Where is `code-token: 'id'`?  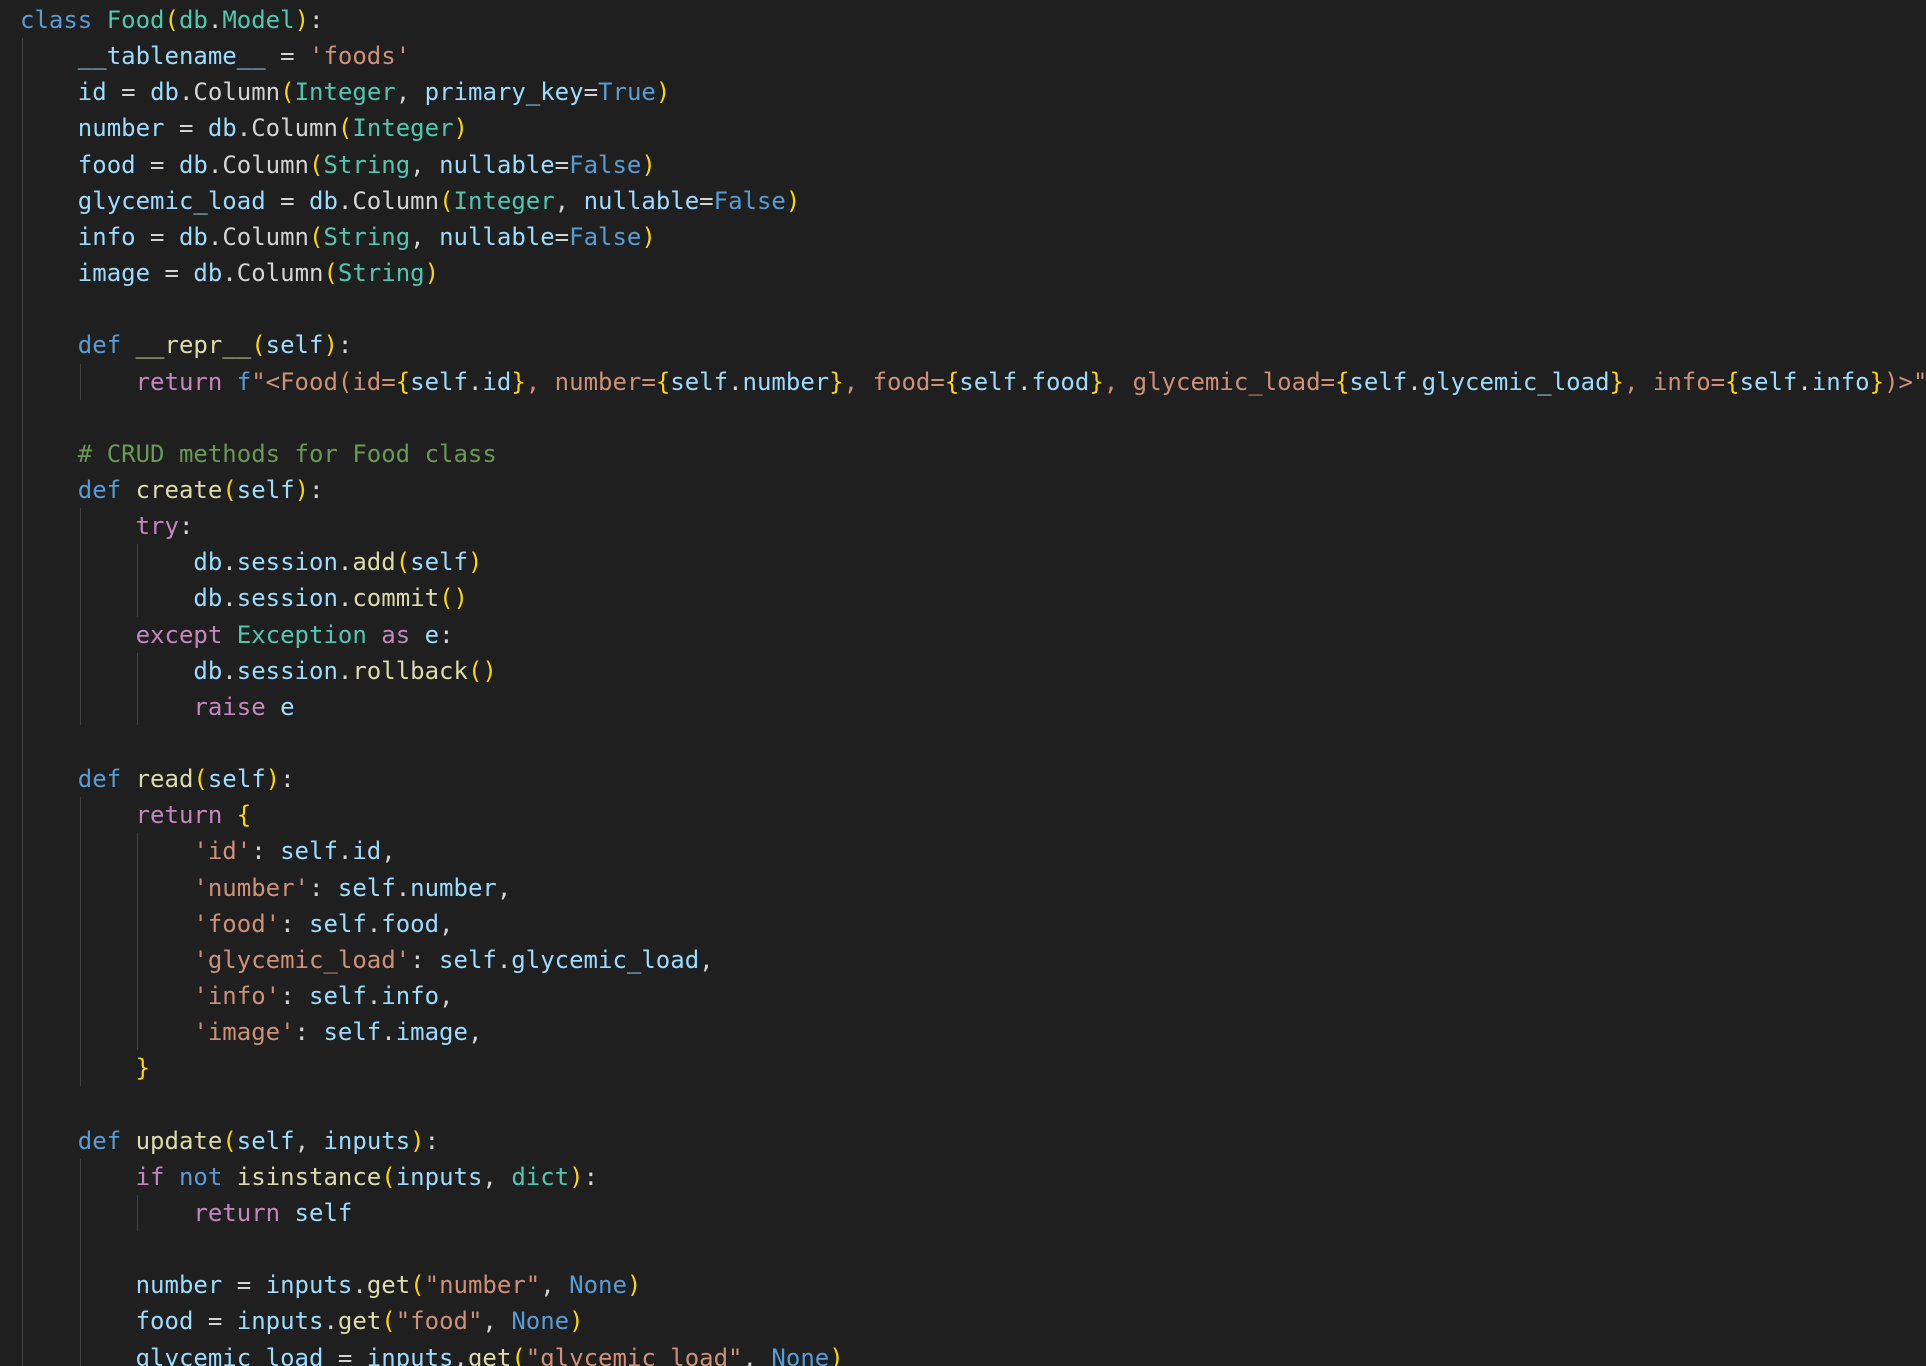 code-token: 'id' is located at coordinates (222, 851).